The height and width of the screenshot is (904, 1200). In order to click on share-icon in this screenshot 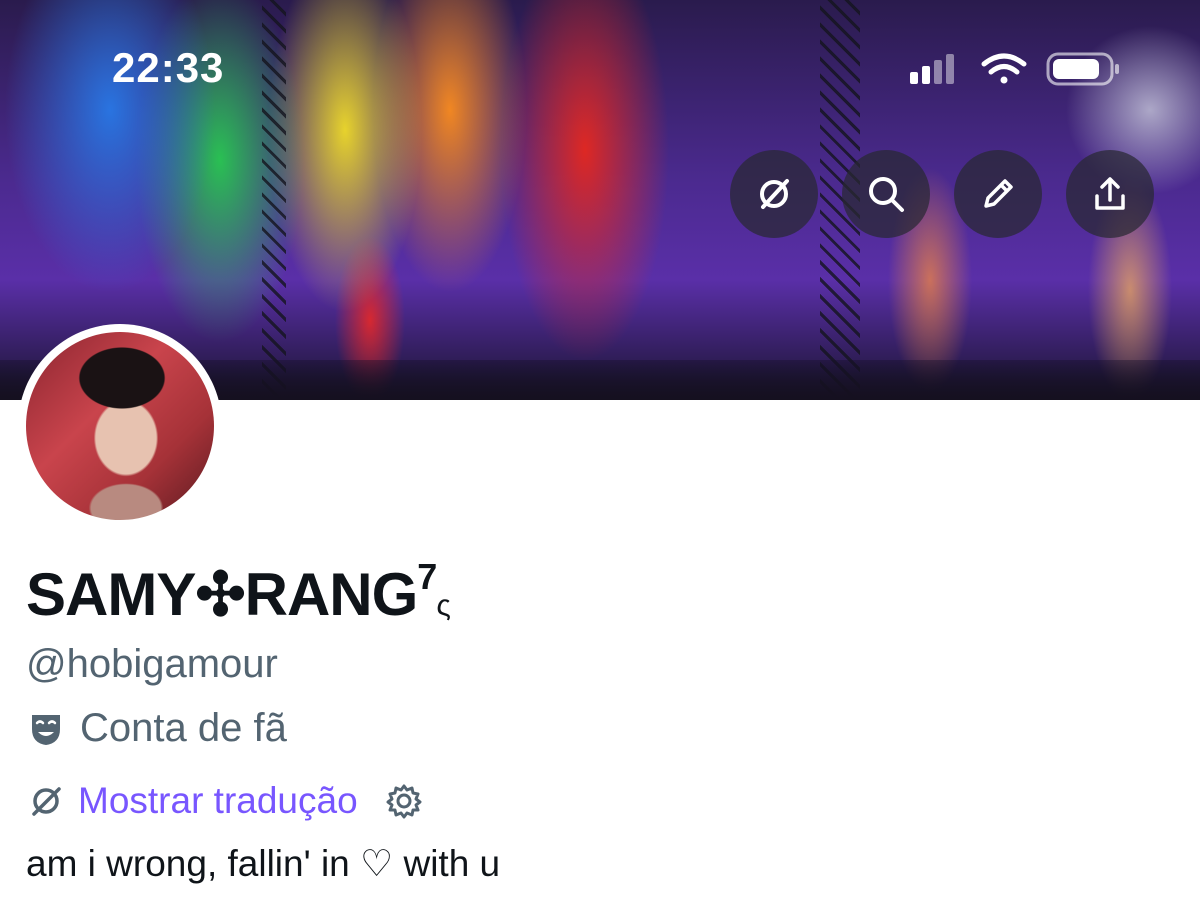, I will do `click(1110, 193)`.